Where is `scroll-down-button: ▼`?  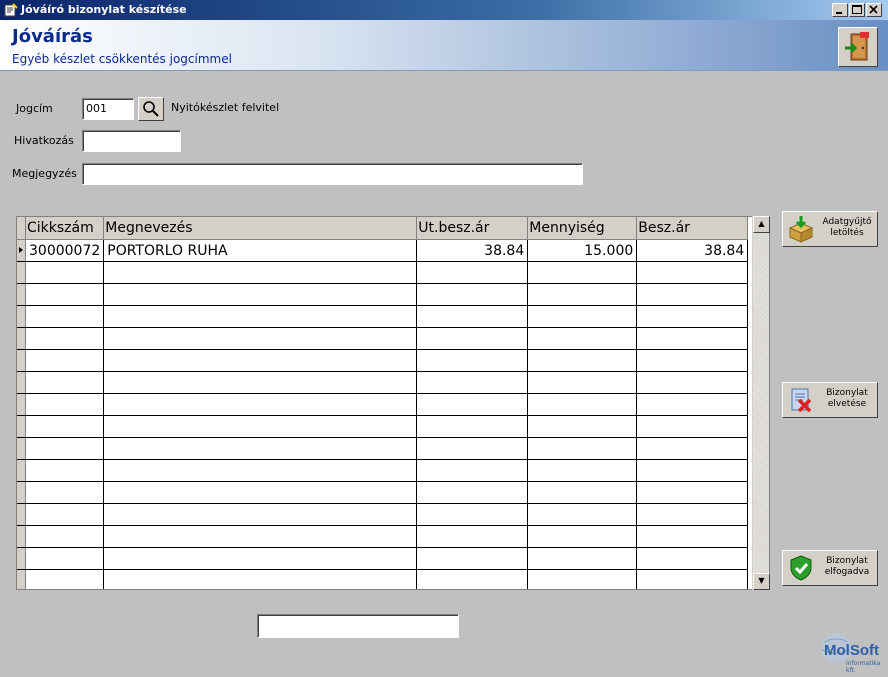 scroll-down-button: ▼ is located at coordinates (761, 581).